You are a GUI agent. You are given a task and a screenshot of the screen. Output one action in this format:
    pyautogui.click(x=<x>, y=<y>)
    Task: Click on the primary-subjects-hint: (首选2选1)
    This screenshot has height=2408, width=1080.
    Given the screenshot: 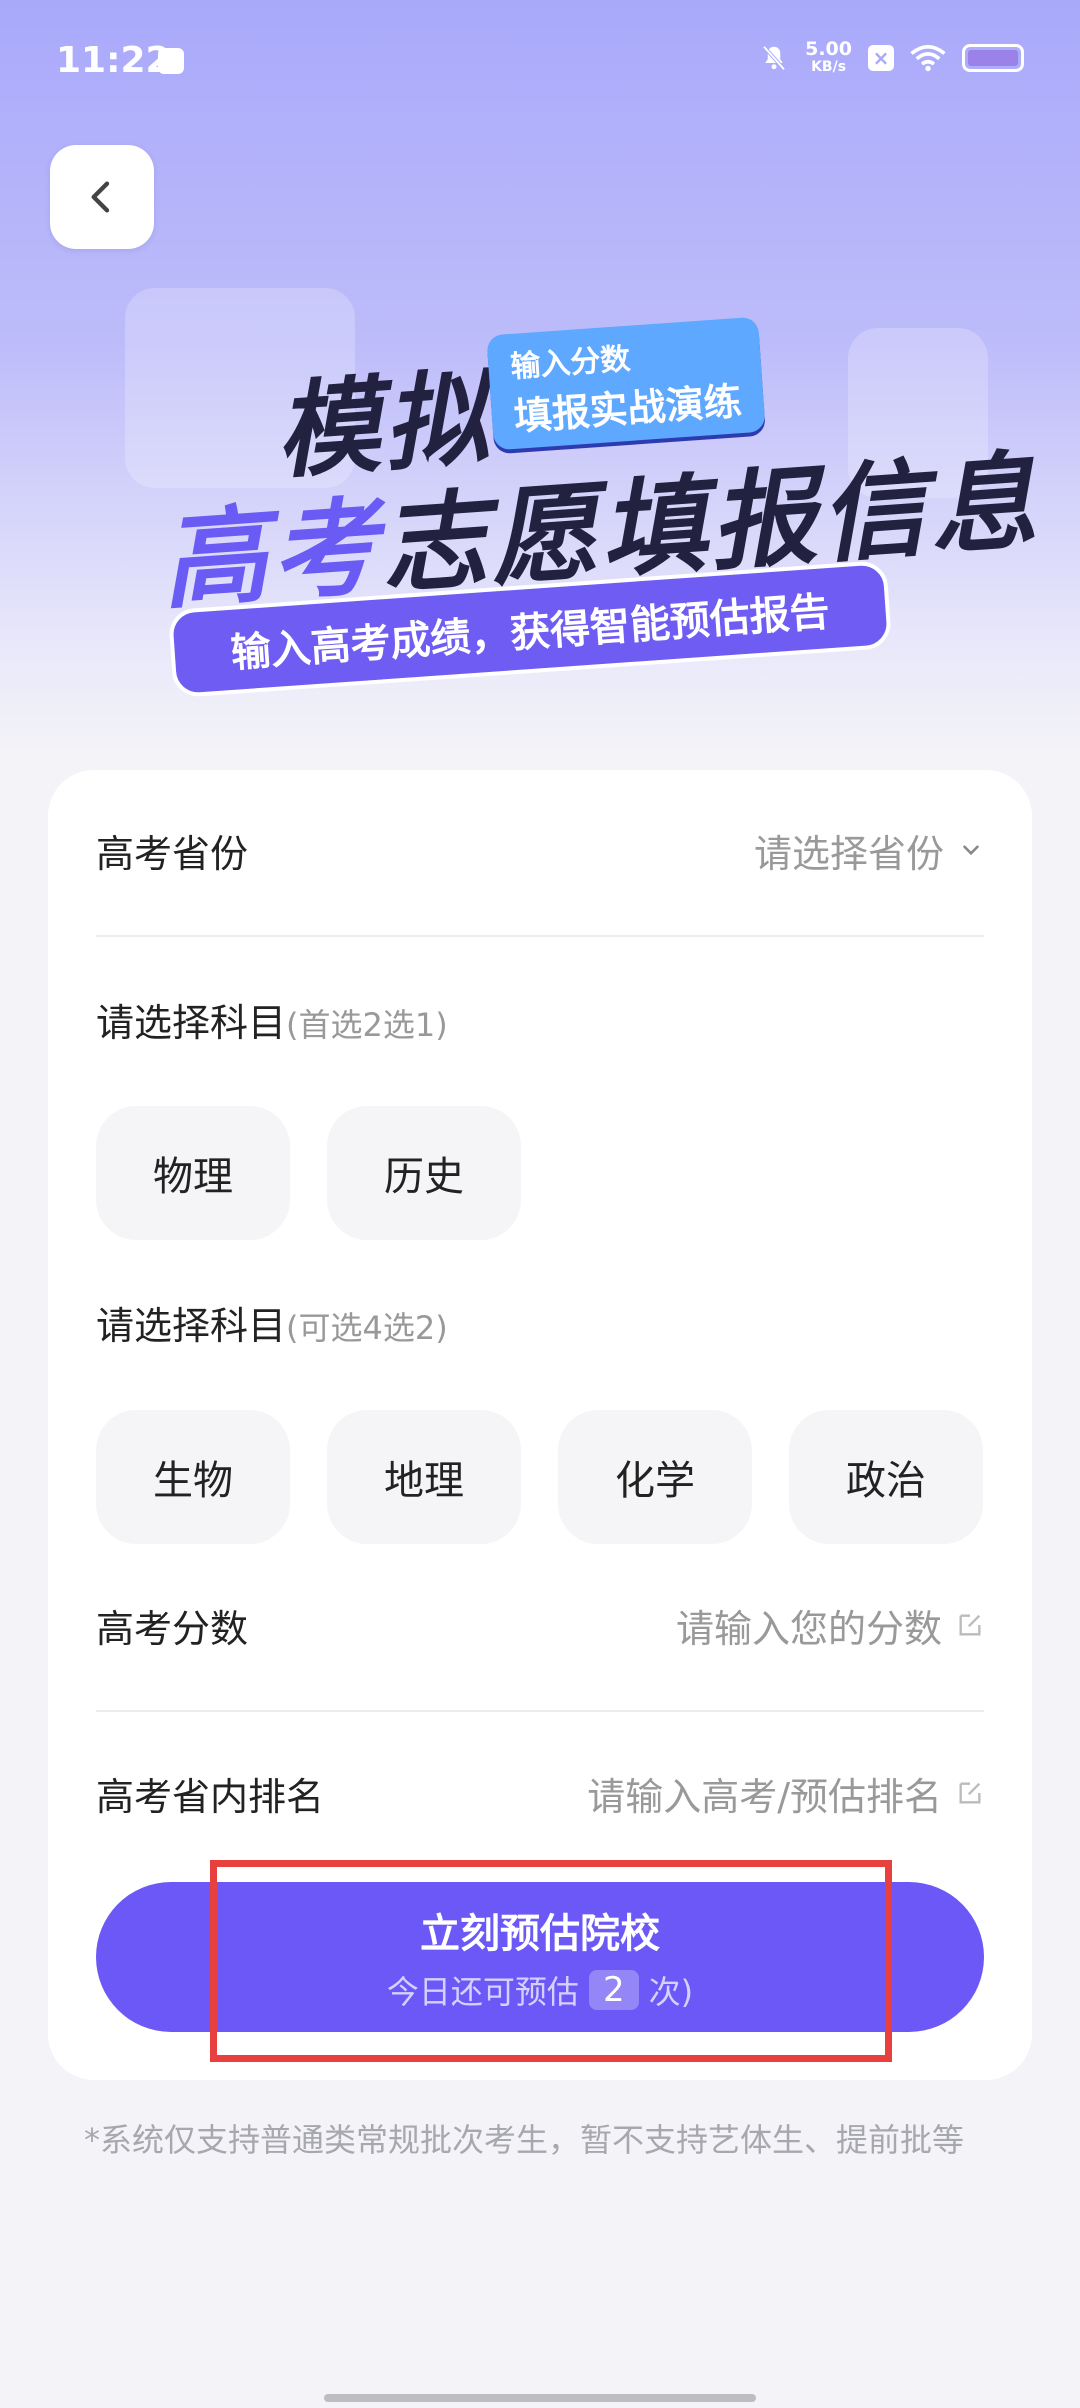 What is the action you would take?
    pyautogui.click(x=367, y=1025)
    